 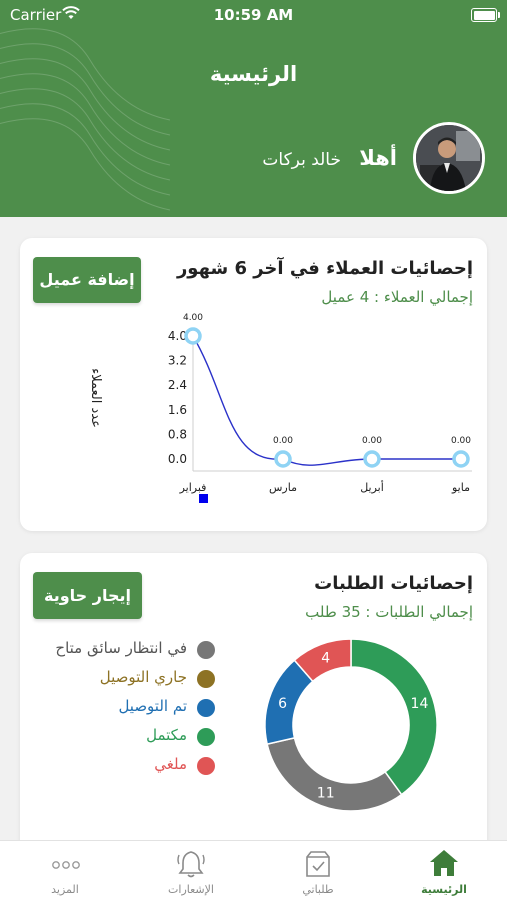 I want to click on donut-slice-label: 4, so click(x=325, y=659).